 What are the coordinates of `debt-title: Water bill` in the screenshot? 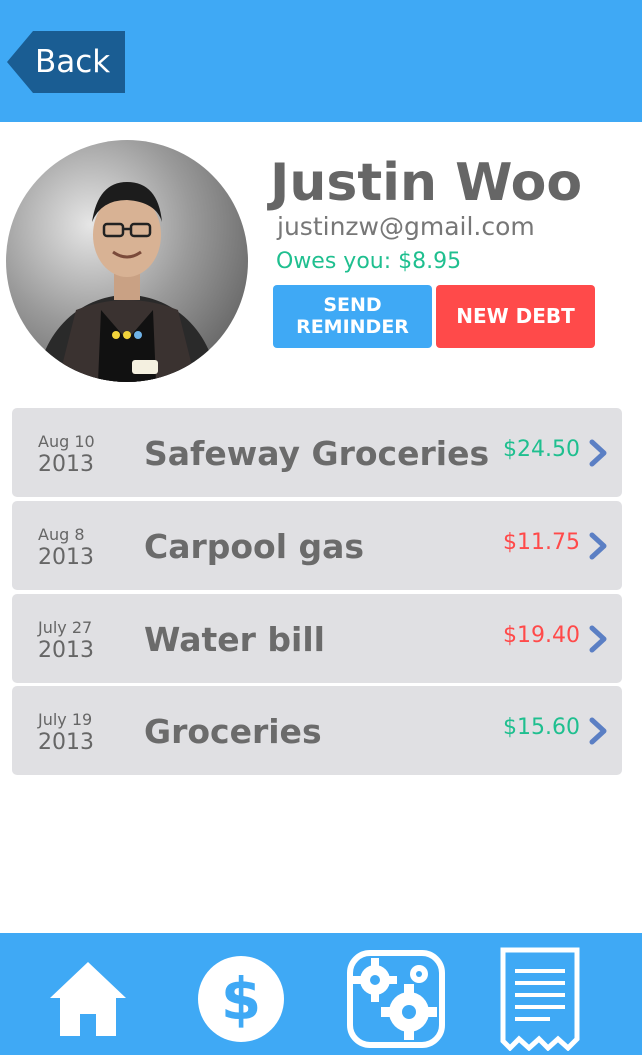 It's located at (234, 639).